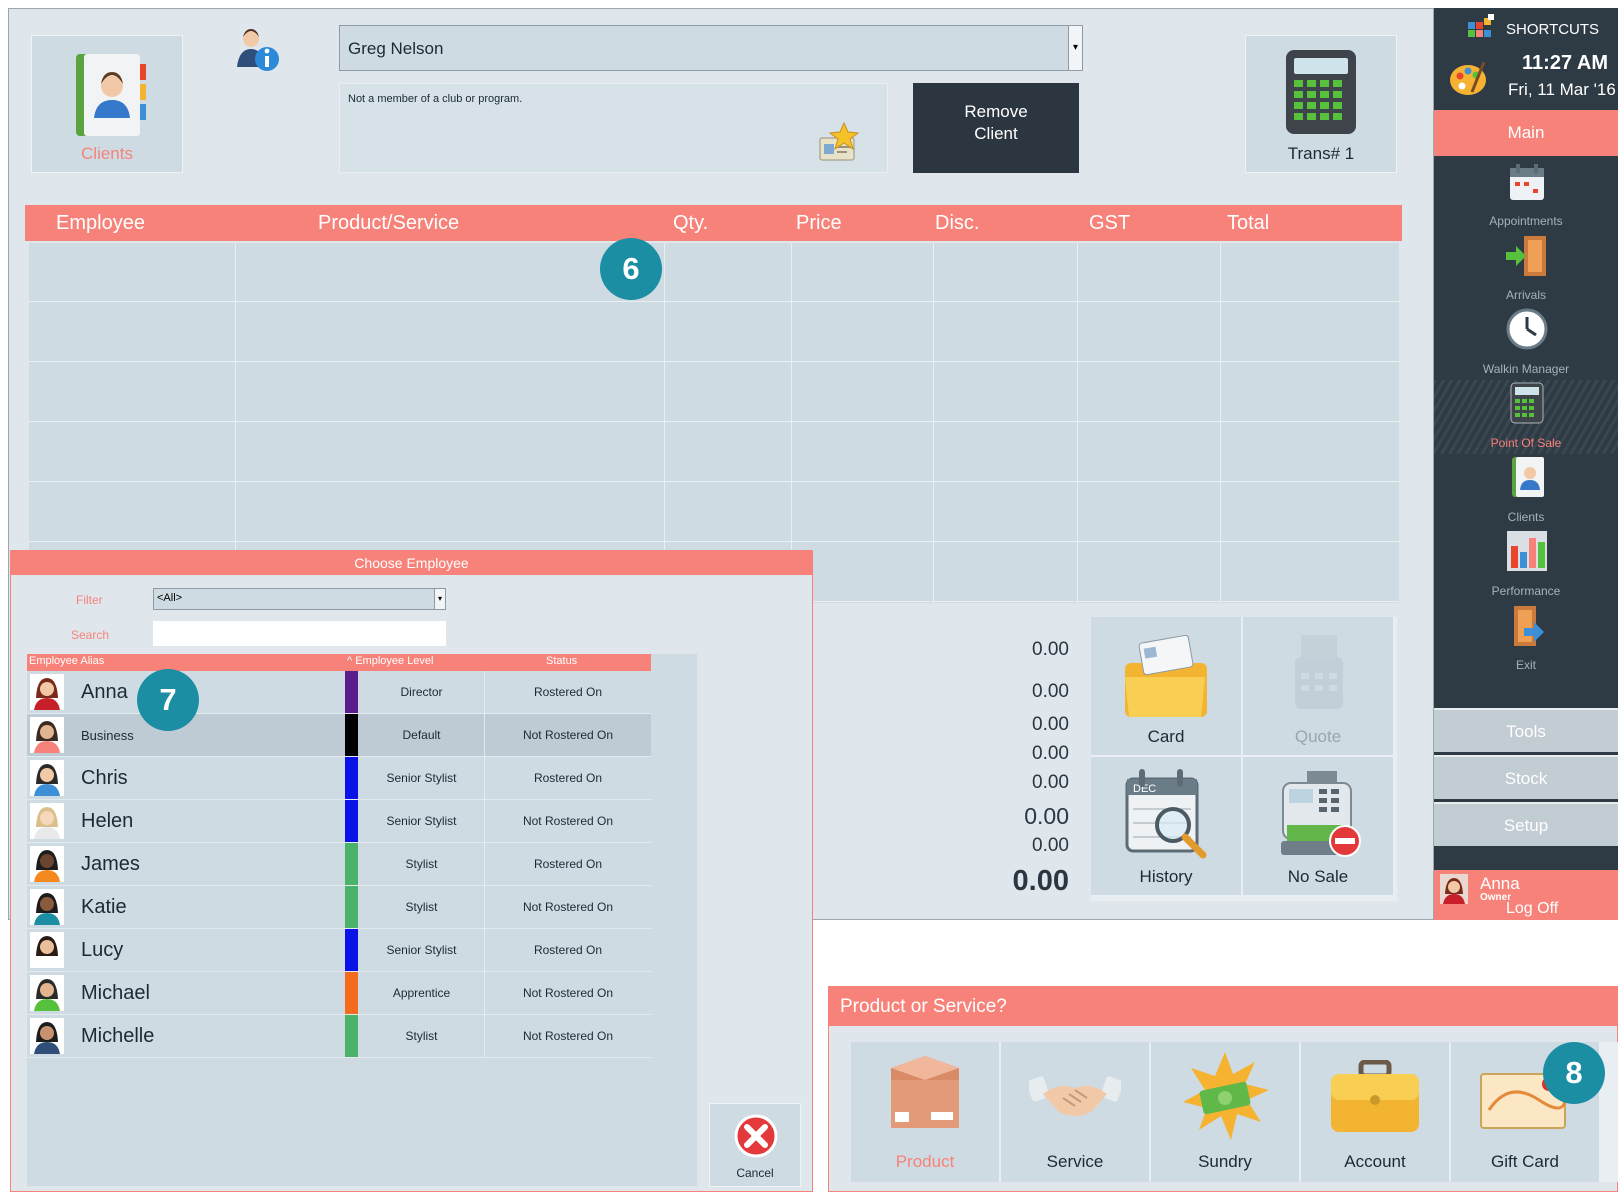 This screenshot has width=1618, height=1192. What do you see at coordinates (1375, 1112) in the screenshot?
I see `account-button: Account` at bounding box center [1375, 1112].